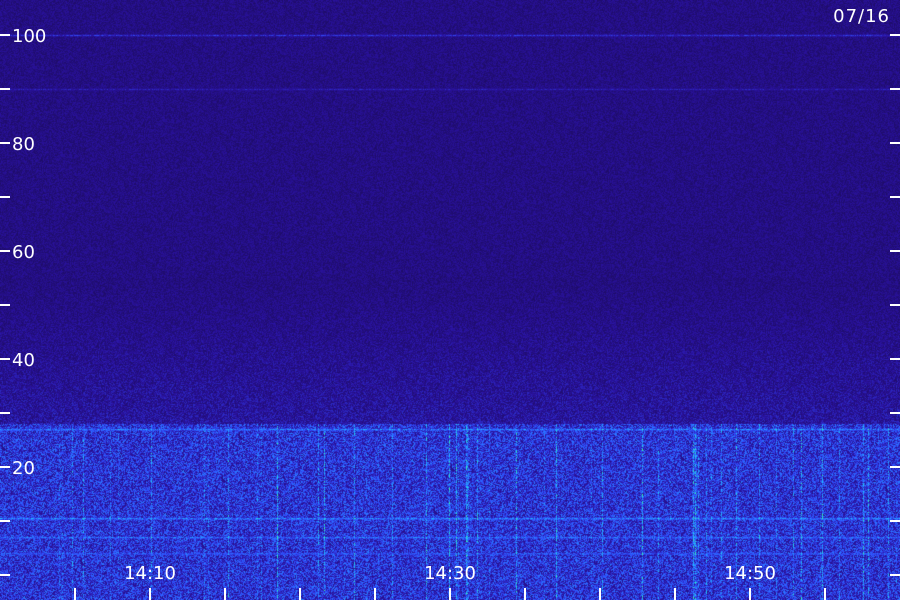 This screenshot has width=900, height=600. I want to click on y-tick-label: 60, so click(23, 252).